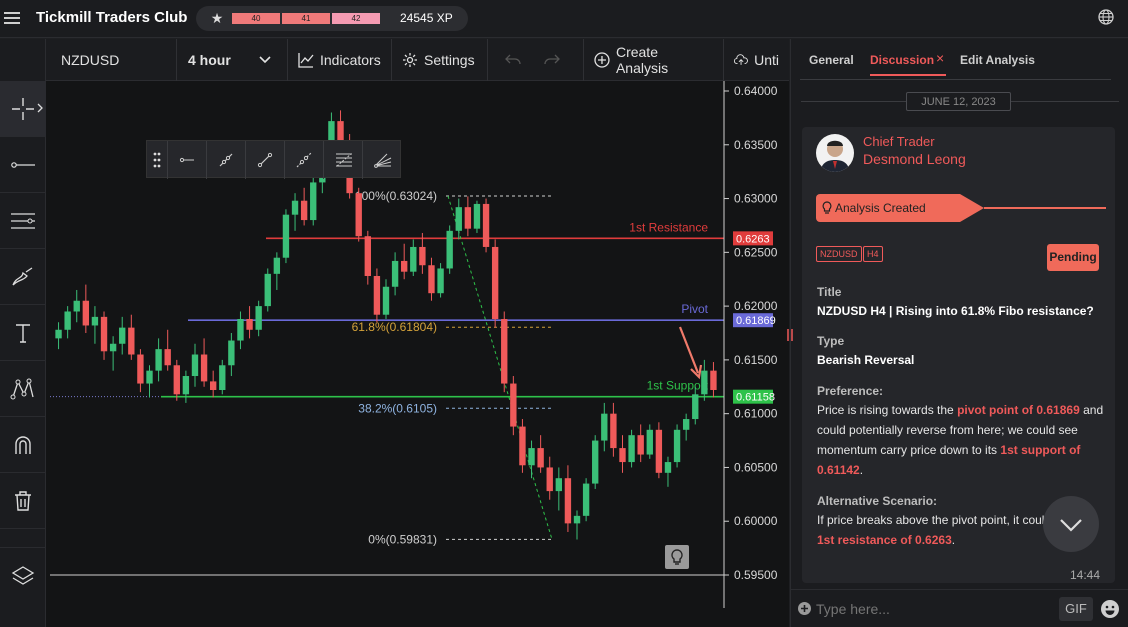 This screenshot has width=1128, height=627. I want to click on resize-handle-icon, so click(790, 335).